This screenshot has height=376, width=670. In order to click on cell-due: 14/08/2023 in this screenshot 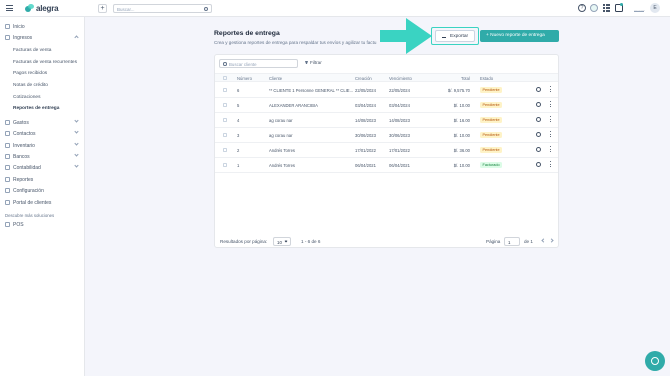, I will do `click(399, 120)`.